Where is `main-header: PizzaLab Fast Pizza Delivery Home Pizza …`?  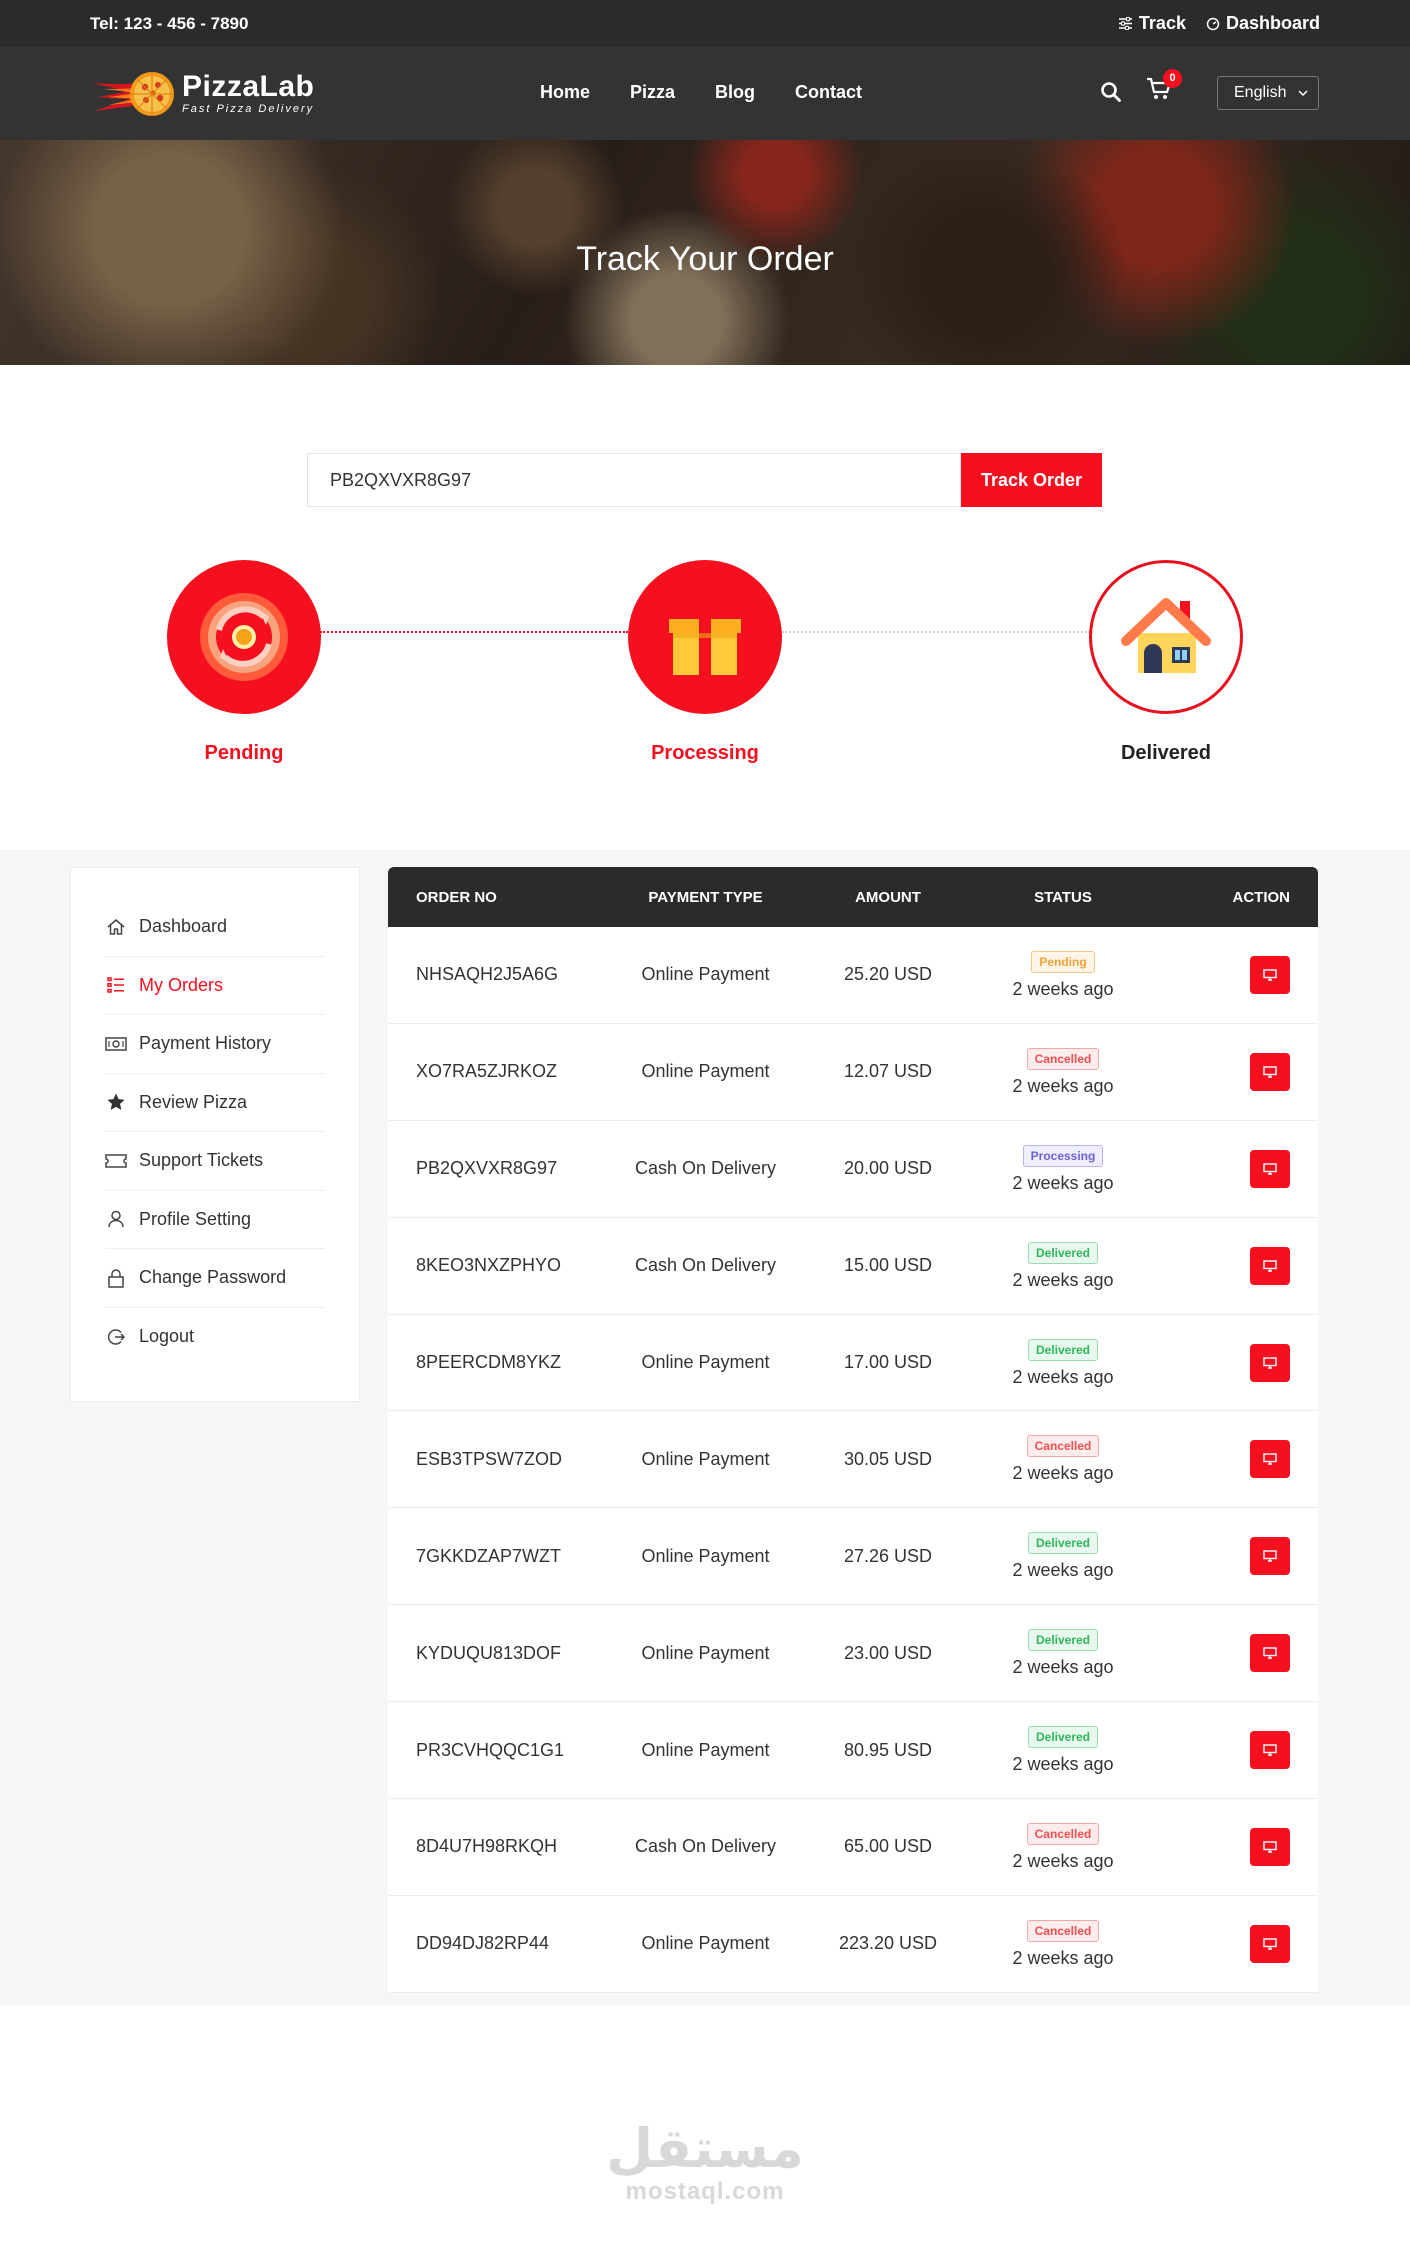
main-header: PizzaLab Fast Pizza Delivery Home Pizza … is located at coordinates (705, 93).